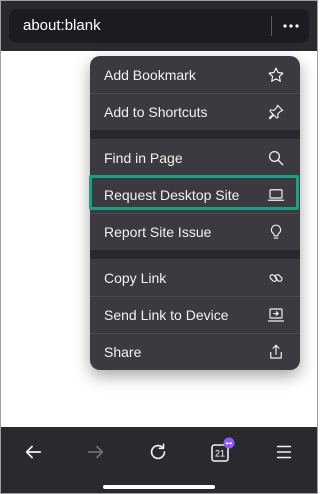 Image resolution: width=320 pixels, height=494 pixels. I want to click on menu-item-label: Add Bookmark, so click(150, 74).